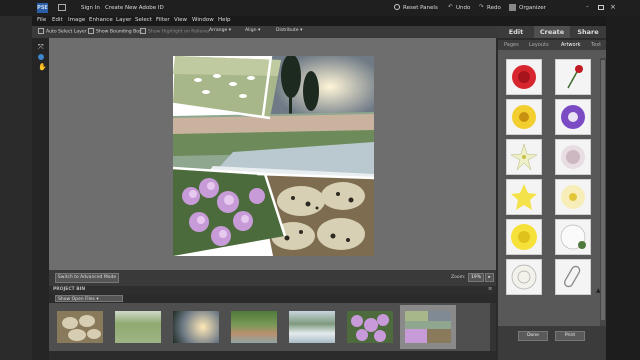 The width and height of the screenshot is (640, 360). Describe the element at coordinates (552, 32) in the screenshot. I see `tab-create: Create` at that location.